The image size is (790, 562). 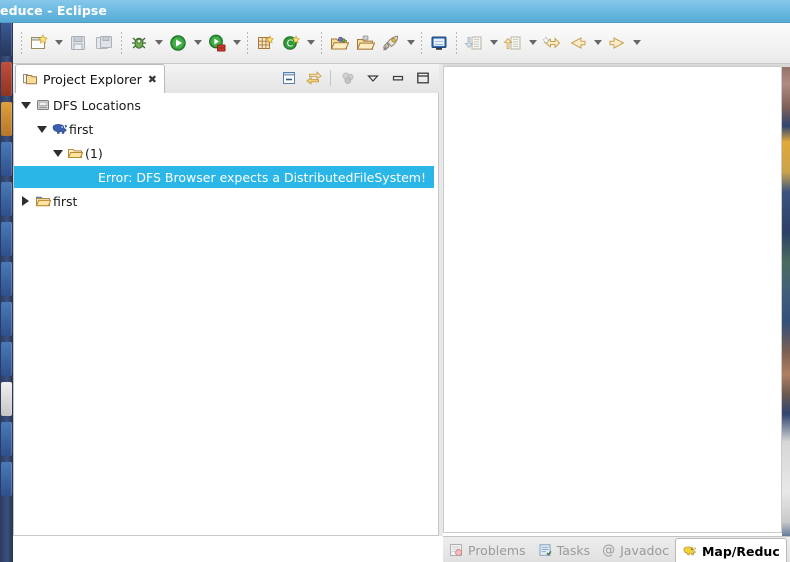 I want to click on tab-label: Javadoc, so click(x=644, y=550).